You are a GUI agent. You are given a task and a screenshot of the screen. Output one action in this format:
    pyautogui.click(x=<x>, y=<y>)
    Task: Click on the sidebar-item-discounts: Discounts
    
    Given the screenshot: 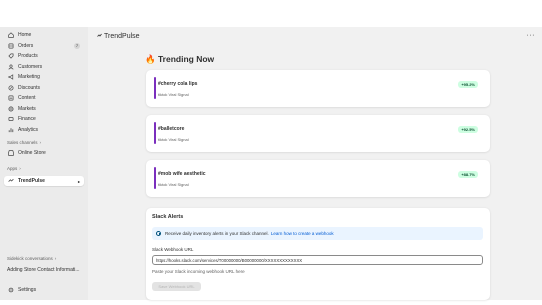 What is the action you would take?
    pyautogui.click(x=44, y=88)
    